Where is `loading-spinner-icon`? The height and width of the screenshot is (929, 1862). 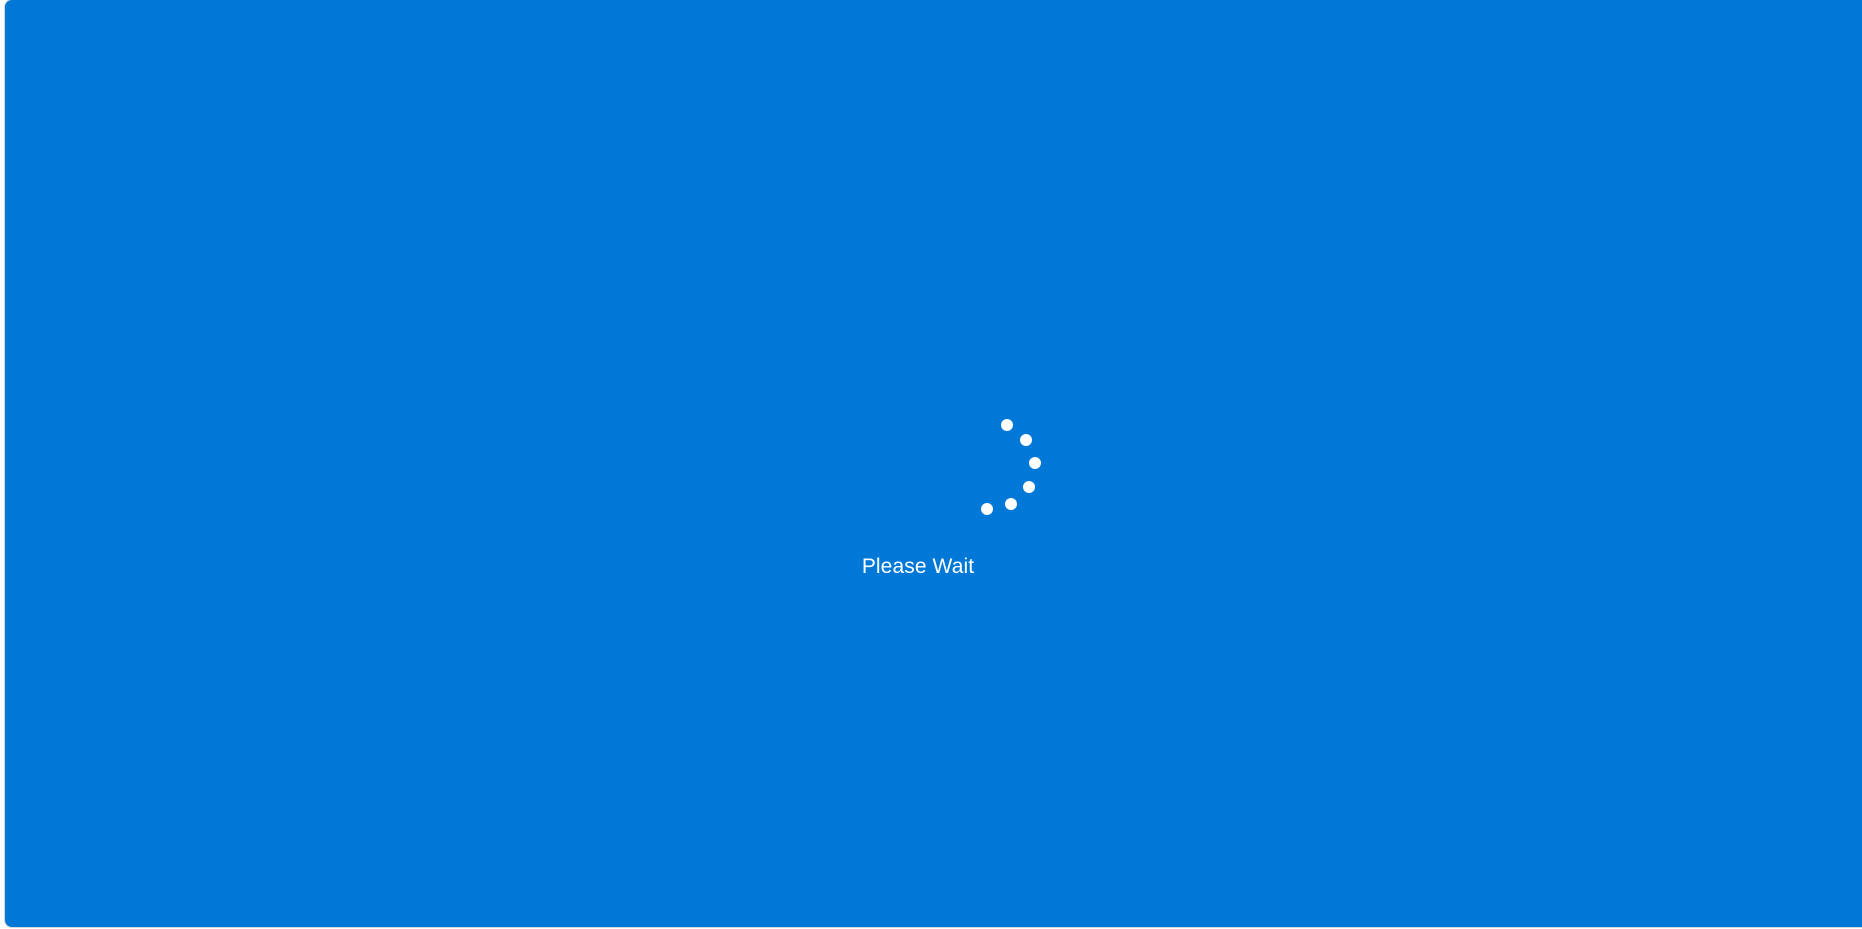
loading-spinner-icon is located at coordinates (1003, 467).